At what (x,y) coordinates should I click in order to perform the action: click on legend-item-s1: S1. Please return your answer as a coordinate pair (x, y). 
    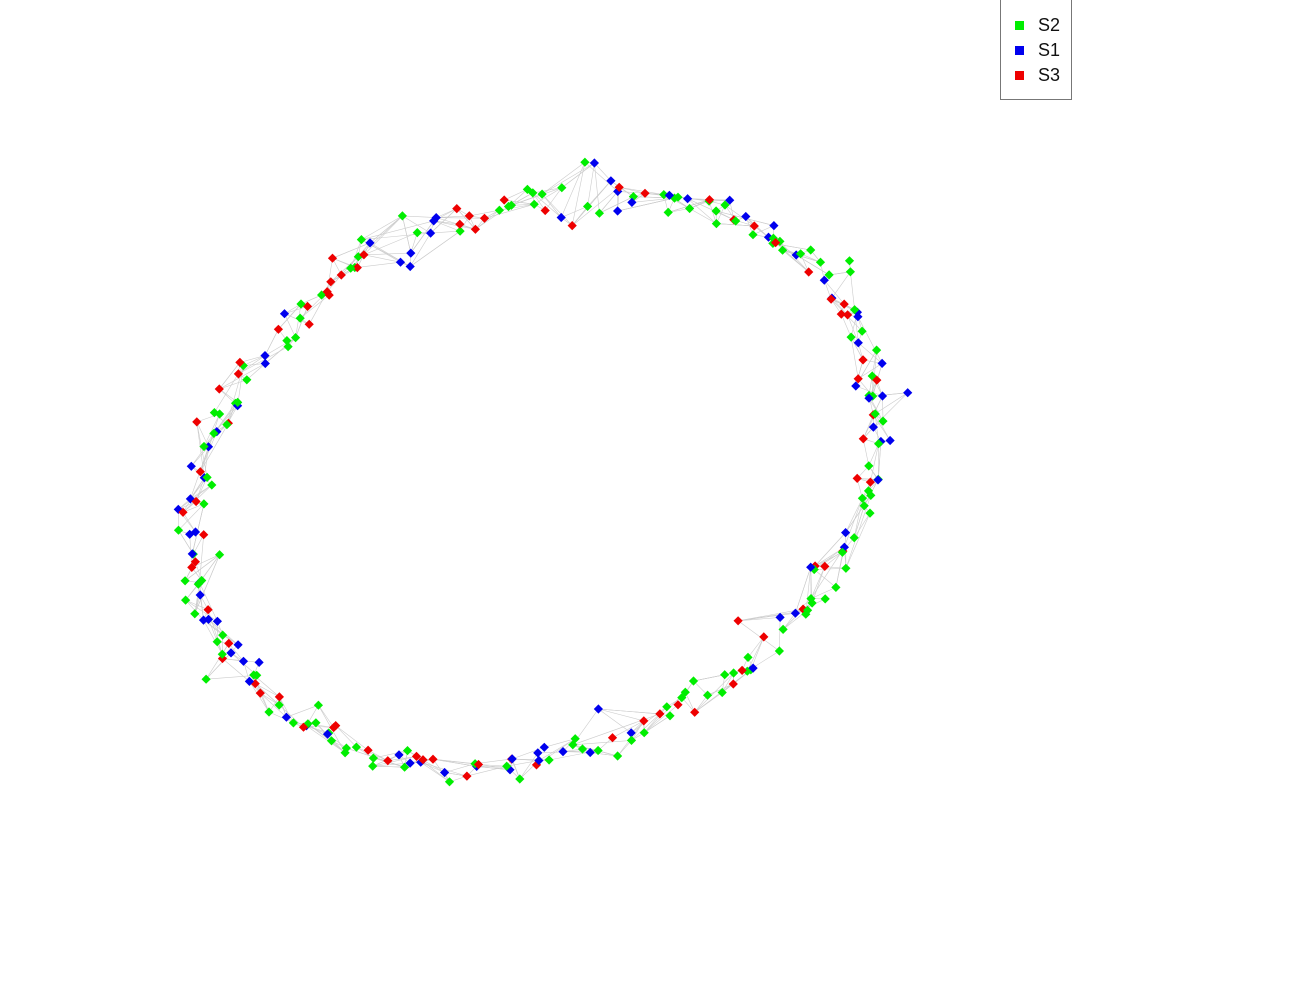
    Looking at the image, I should click on (1037, 50).